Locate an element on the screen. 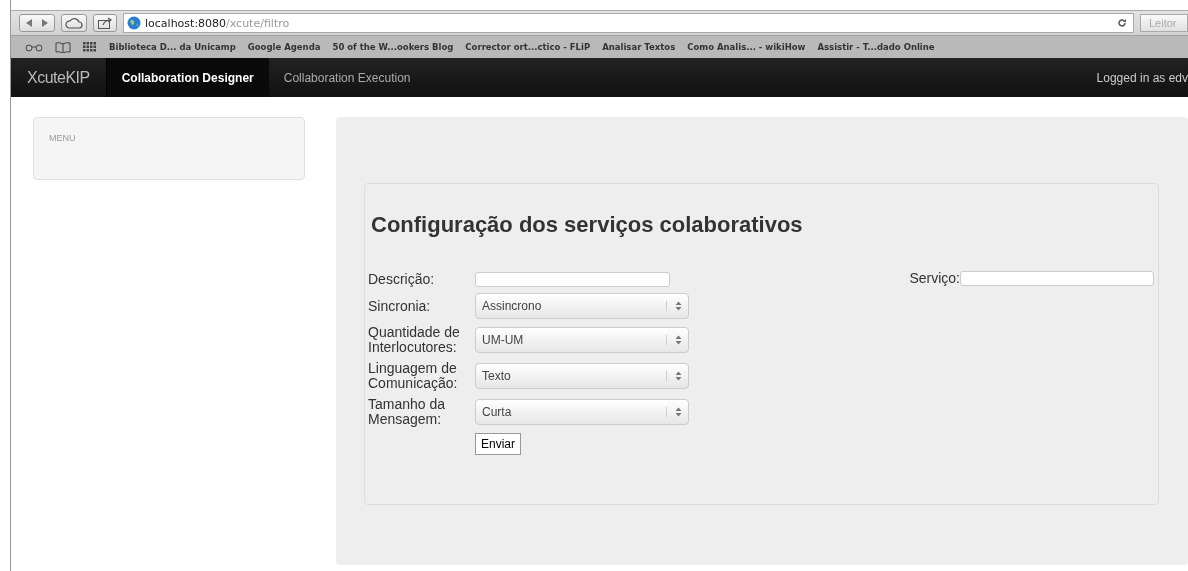 This screenshot has height=571, width=1188. select-field: Assincrono is located at coordinates (582, 306).